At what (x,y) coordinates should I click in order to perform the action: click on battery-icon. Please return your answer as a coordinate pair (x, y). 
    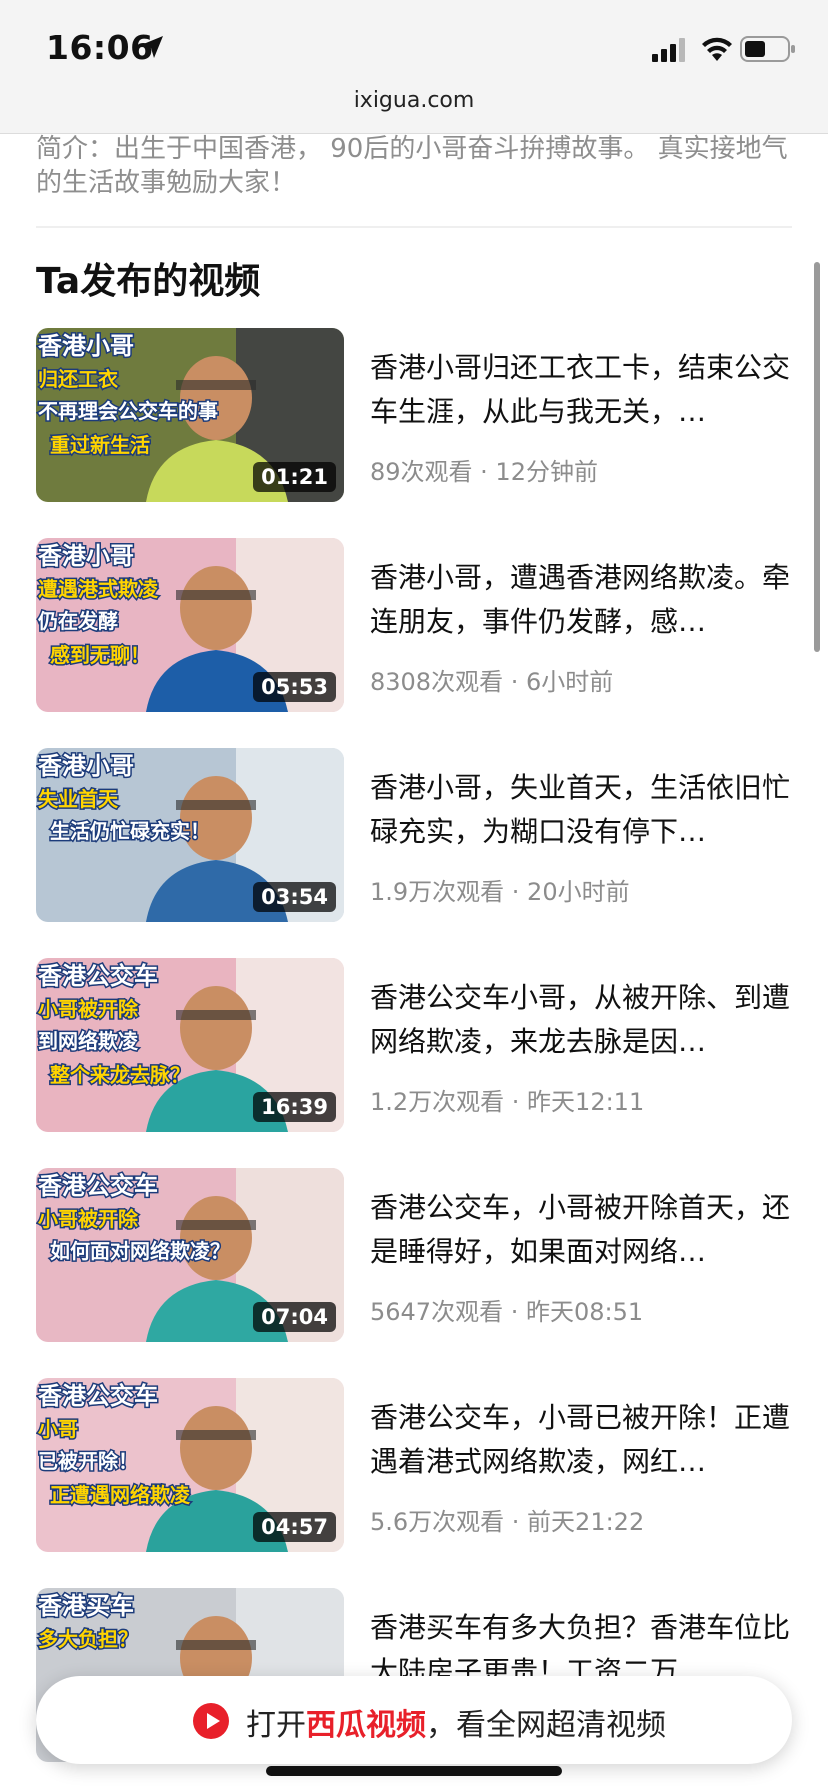
    Looking at the image, I should click on (767, 49).